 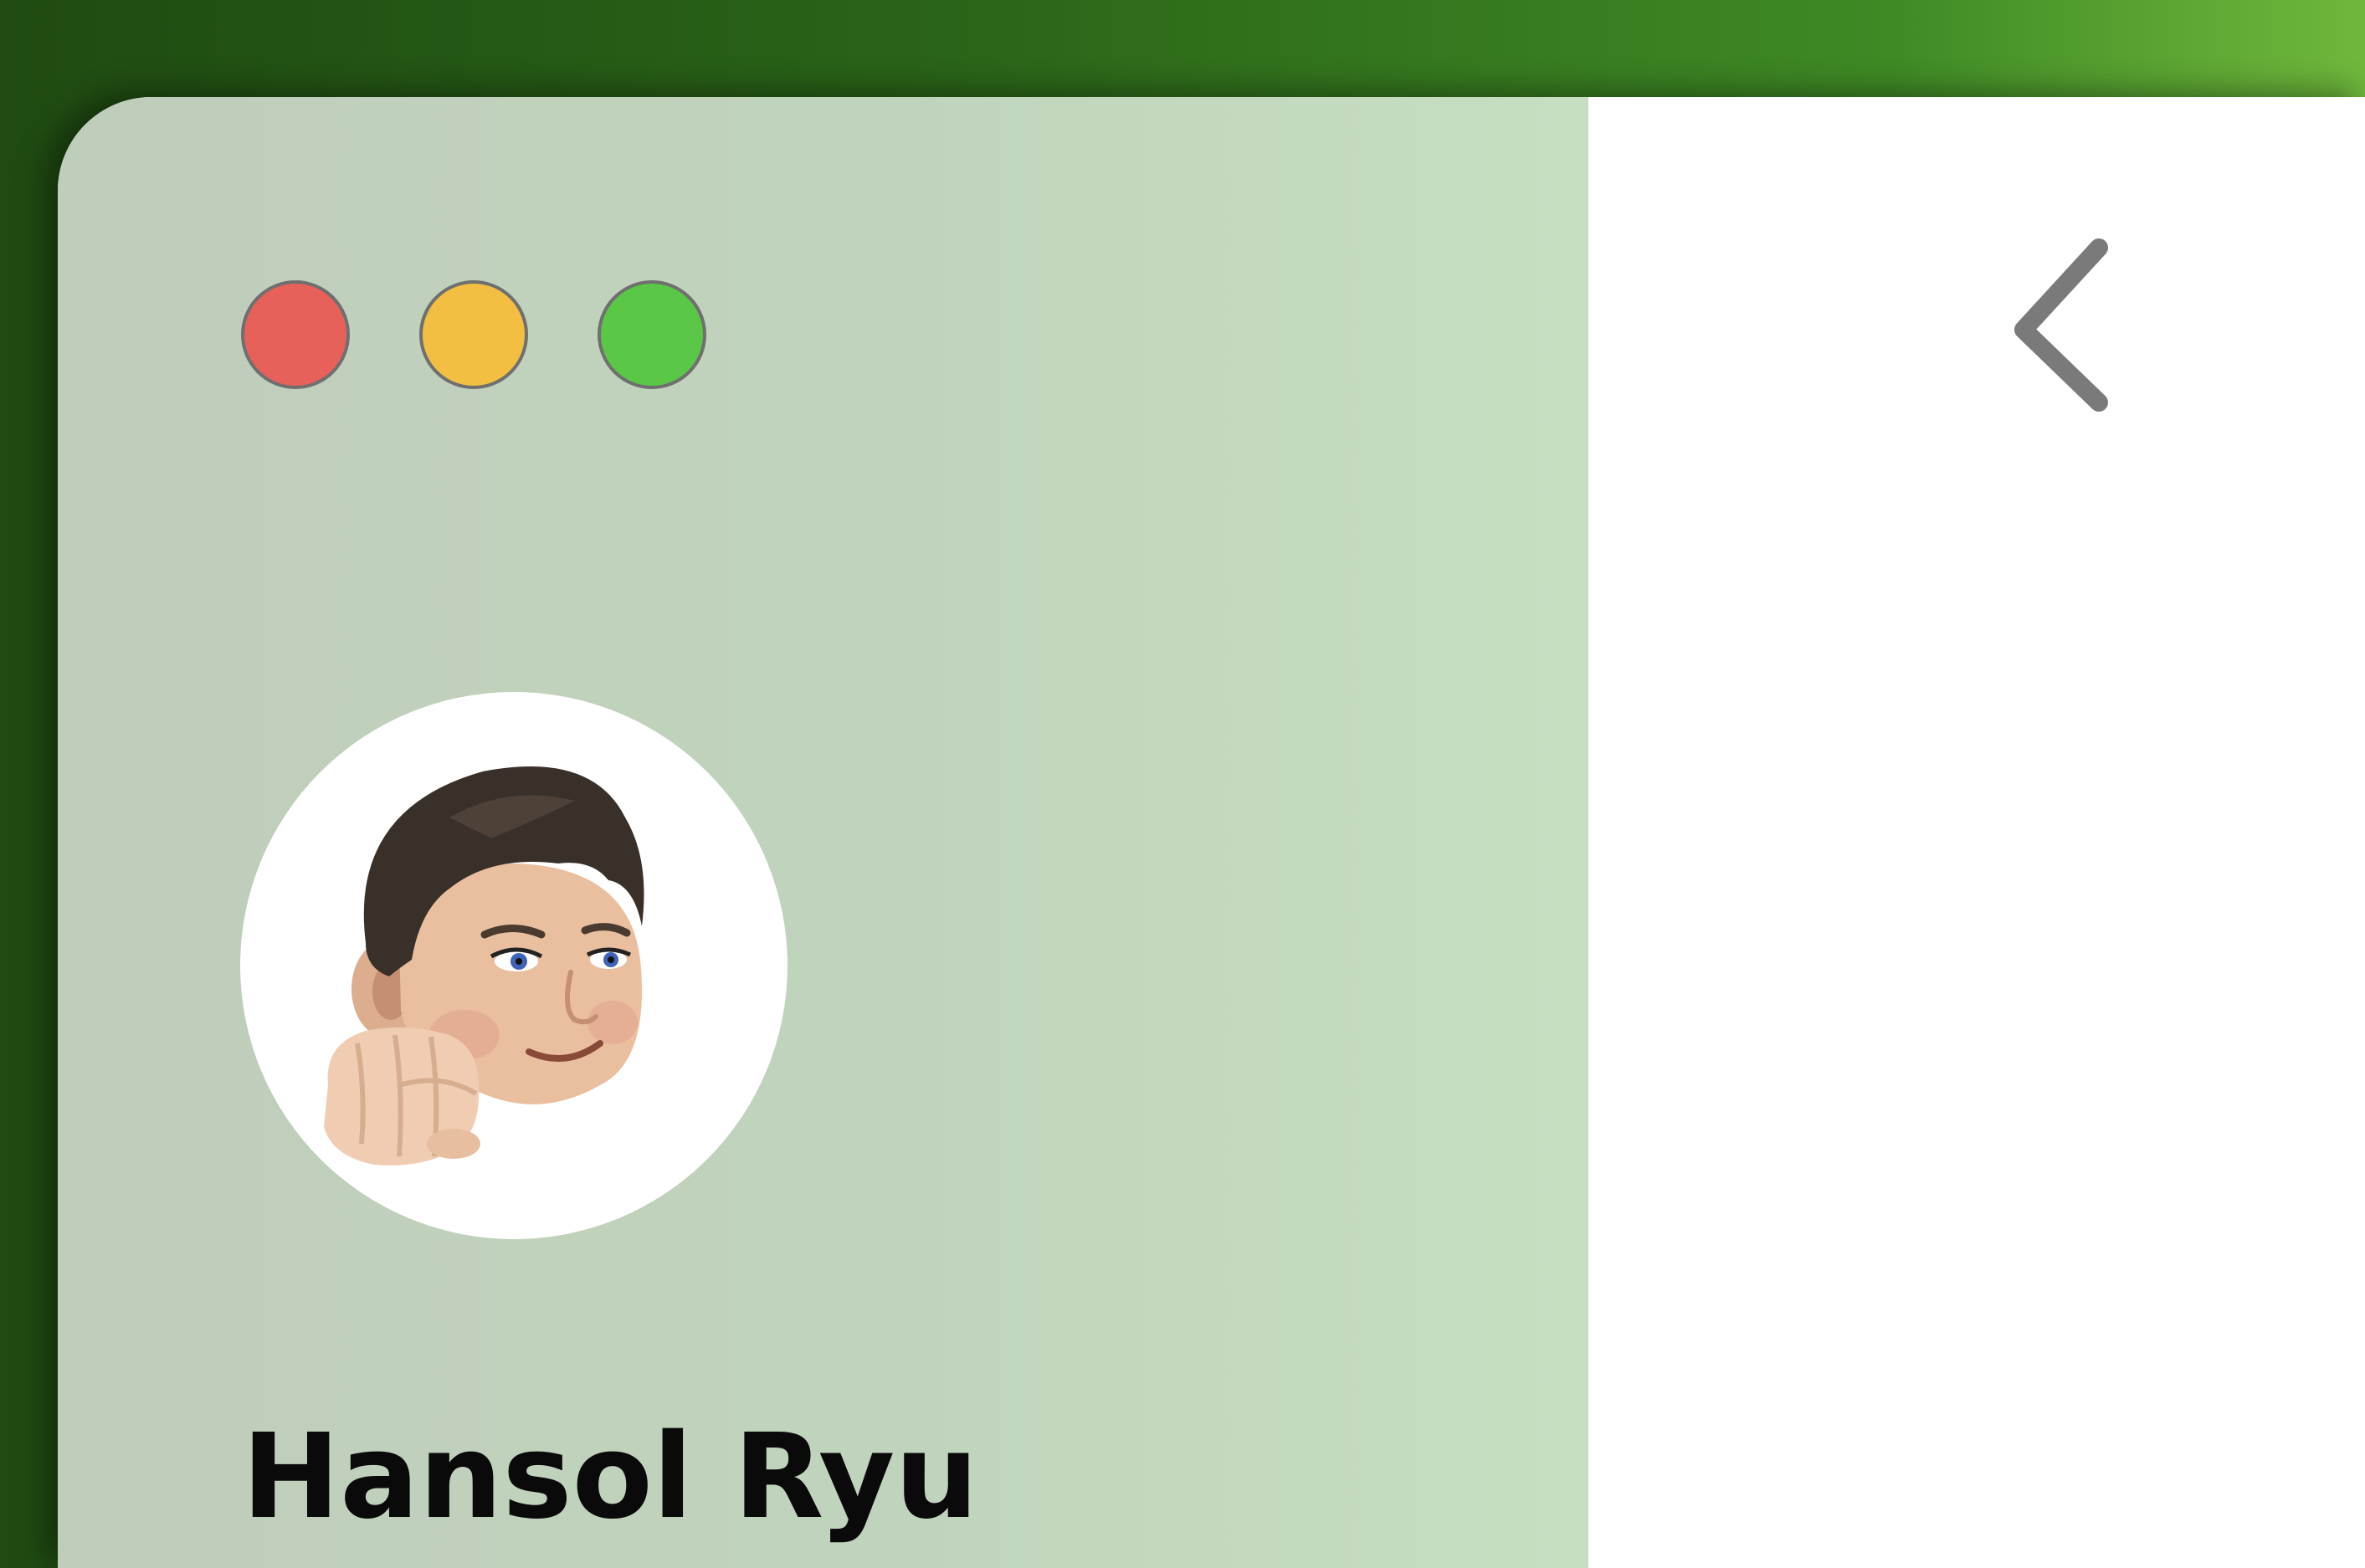 What do you see at coordinates (295, 335) in the screenshot?
I see `window-close-button` at bounding box center [295, 335].